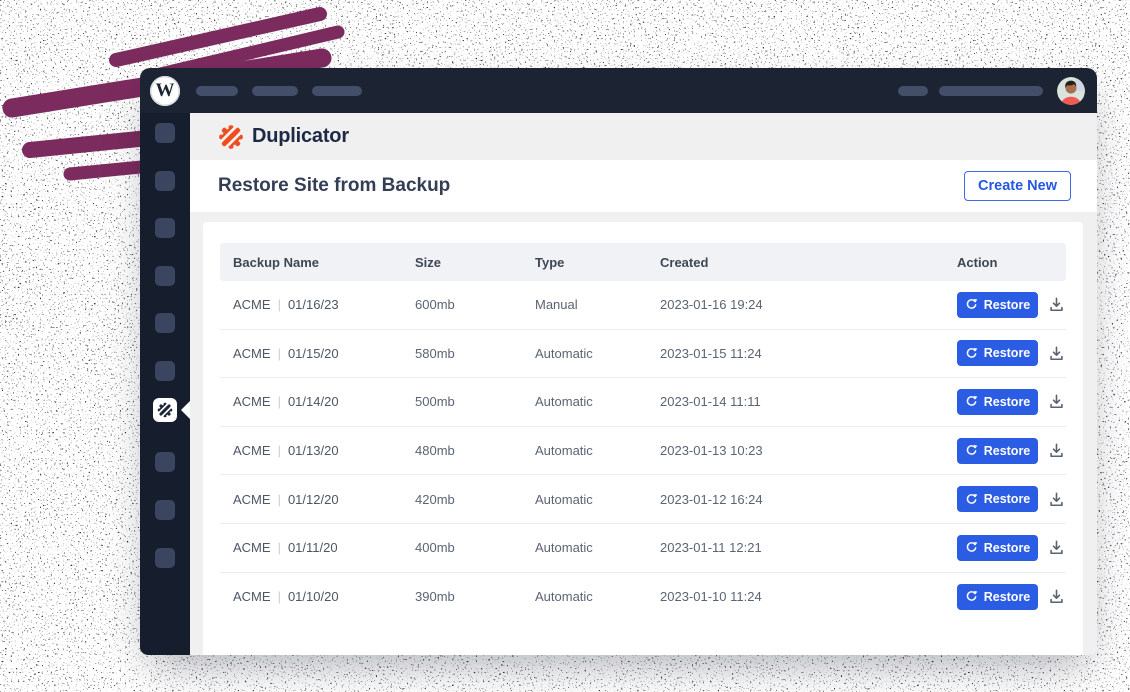 The image size is (1130, 692). I want to click on created-cell: 2023-01-10 11:24, so click(711, 597).